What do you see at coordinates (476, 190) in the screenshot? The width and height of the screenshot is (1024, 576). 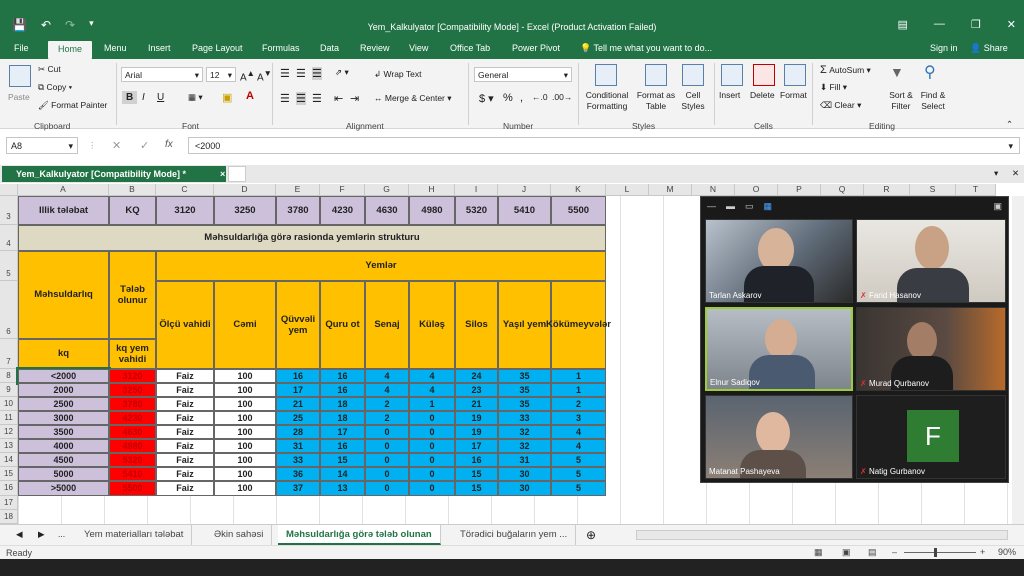 I see `column-header: I` at bounding box center [476, 190].